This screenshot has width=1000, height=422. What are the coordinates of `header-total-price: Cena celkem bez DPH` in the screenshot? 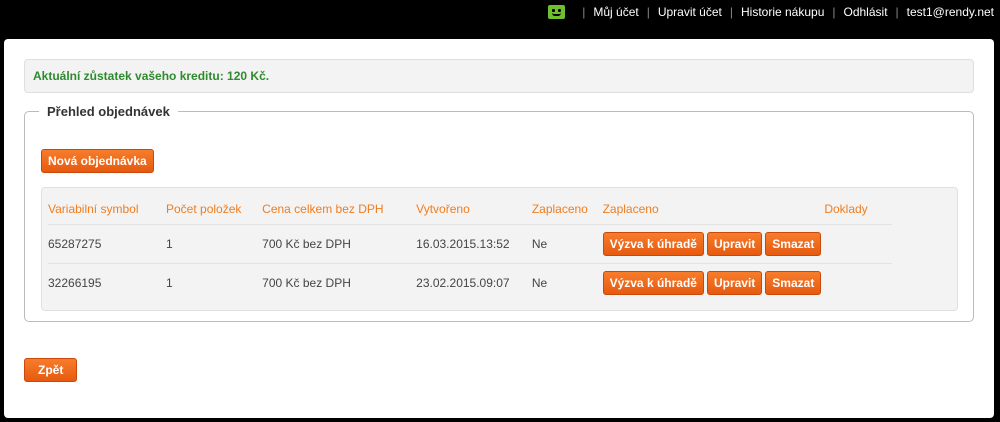 It's located at (339, 209).